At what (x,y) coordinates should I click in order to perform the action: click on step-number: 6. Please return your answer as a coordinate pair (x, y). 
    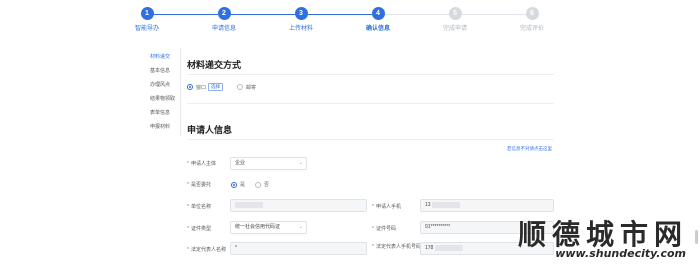
    Looking at the image, I should click on (532, 13).